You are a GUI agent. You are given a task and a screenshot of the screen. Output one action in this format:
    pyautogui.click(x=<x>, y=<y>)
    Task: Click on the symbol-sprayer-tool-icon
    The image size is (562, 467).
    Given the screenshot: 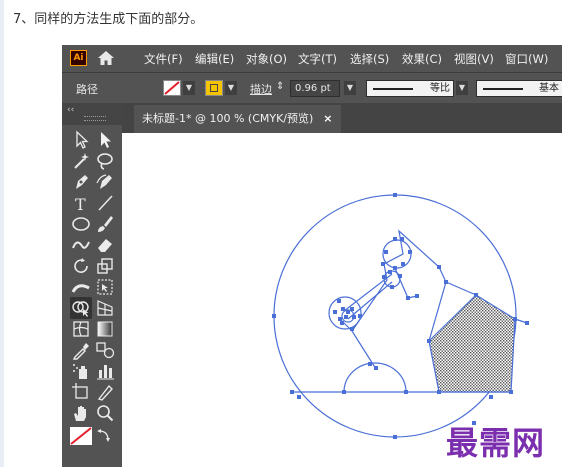 What is the action you would take?
    pyautogui.click(x=81, y=371)
    